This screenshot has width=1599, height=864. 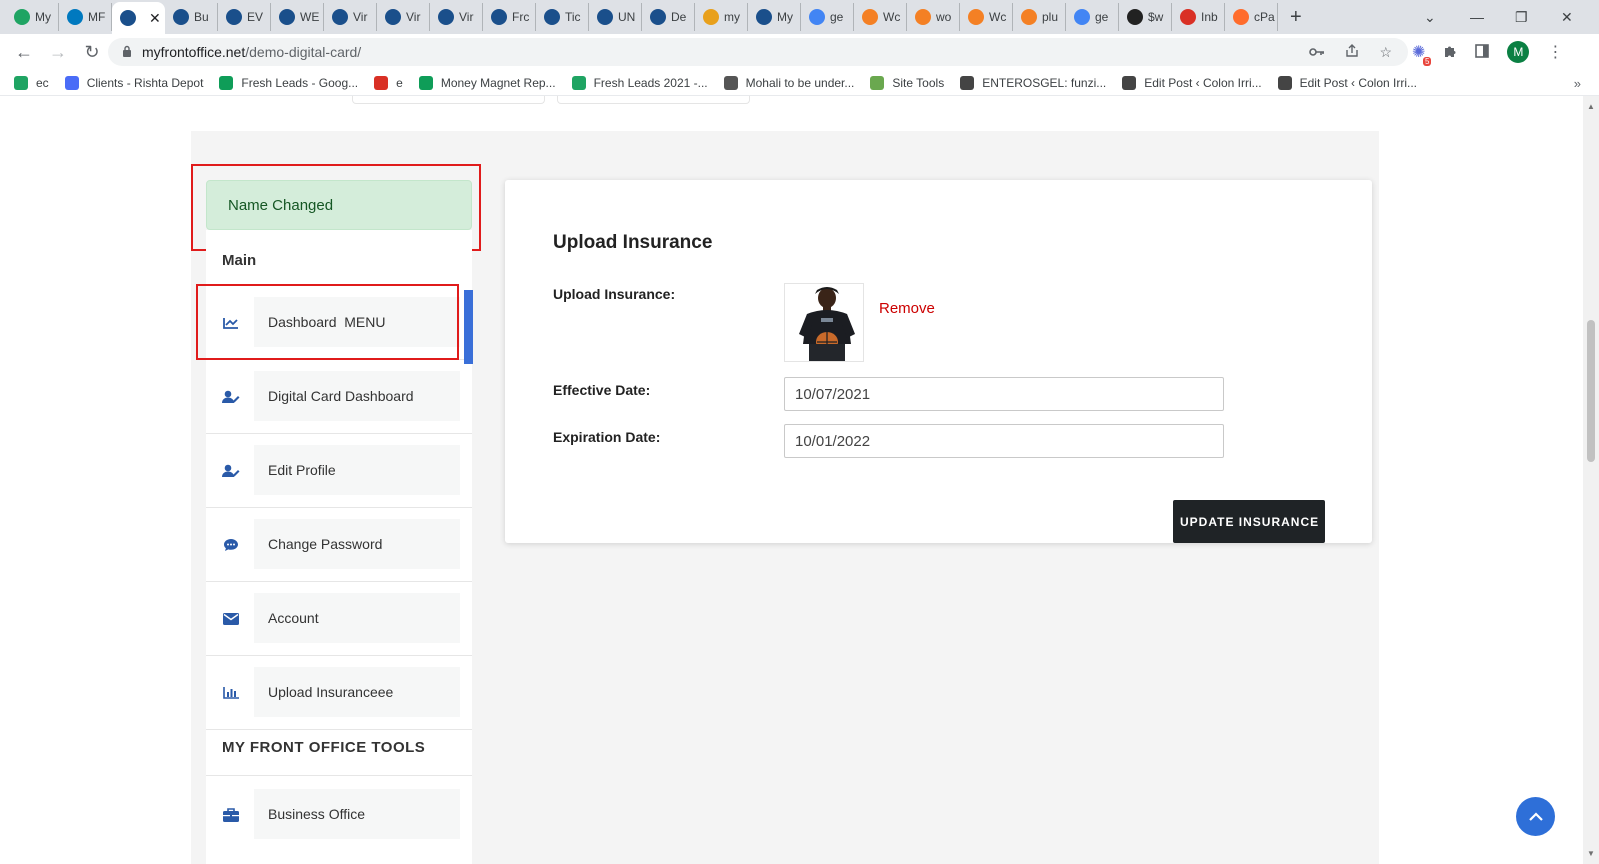 I want to click on browser-tab: $w, so click(x=1145, y=17).